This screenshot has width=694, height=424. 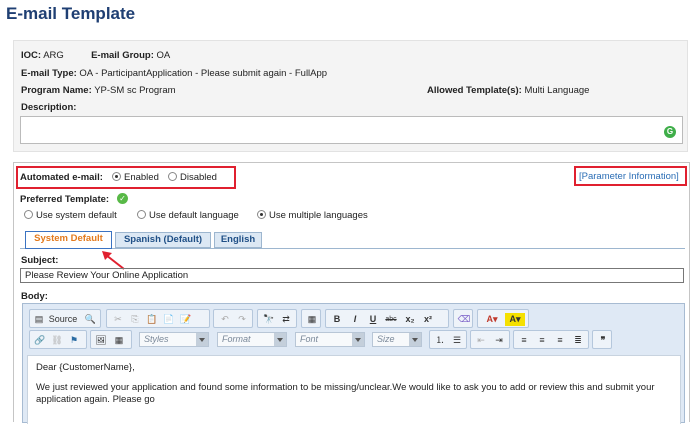 I want to click on toolbar-group-align: ≡ ≡ ≡ ≣, so click(x=551, y=339).